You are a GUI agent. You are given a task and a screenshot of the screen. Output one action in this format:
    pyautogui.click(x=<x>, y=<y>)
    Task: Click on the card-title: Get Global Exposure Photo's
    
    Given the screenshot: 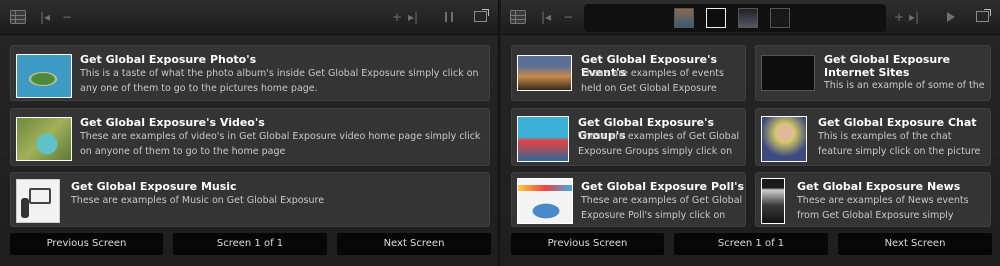 What is the action you would take?
    pyautogui.click(x=168, y=59)
    